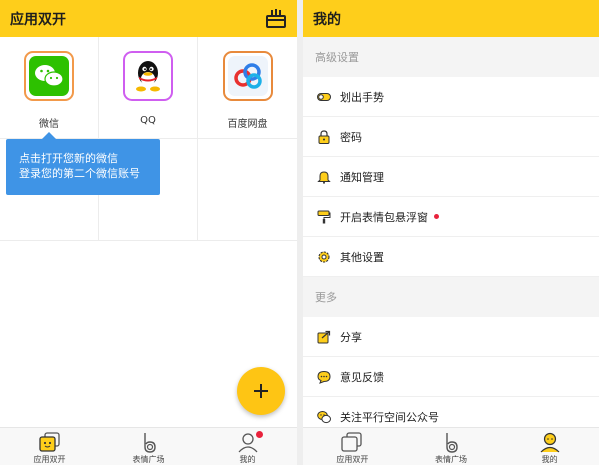 Image resolution: width=599 pixels, height=465 pixels. I want to click on wechat-follow-icon, so click(324, 416).